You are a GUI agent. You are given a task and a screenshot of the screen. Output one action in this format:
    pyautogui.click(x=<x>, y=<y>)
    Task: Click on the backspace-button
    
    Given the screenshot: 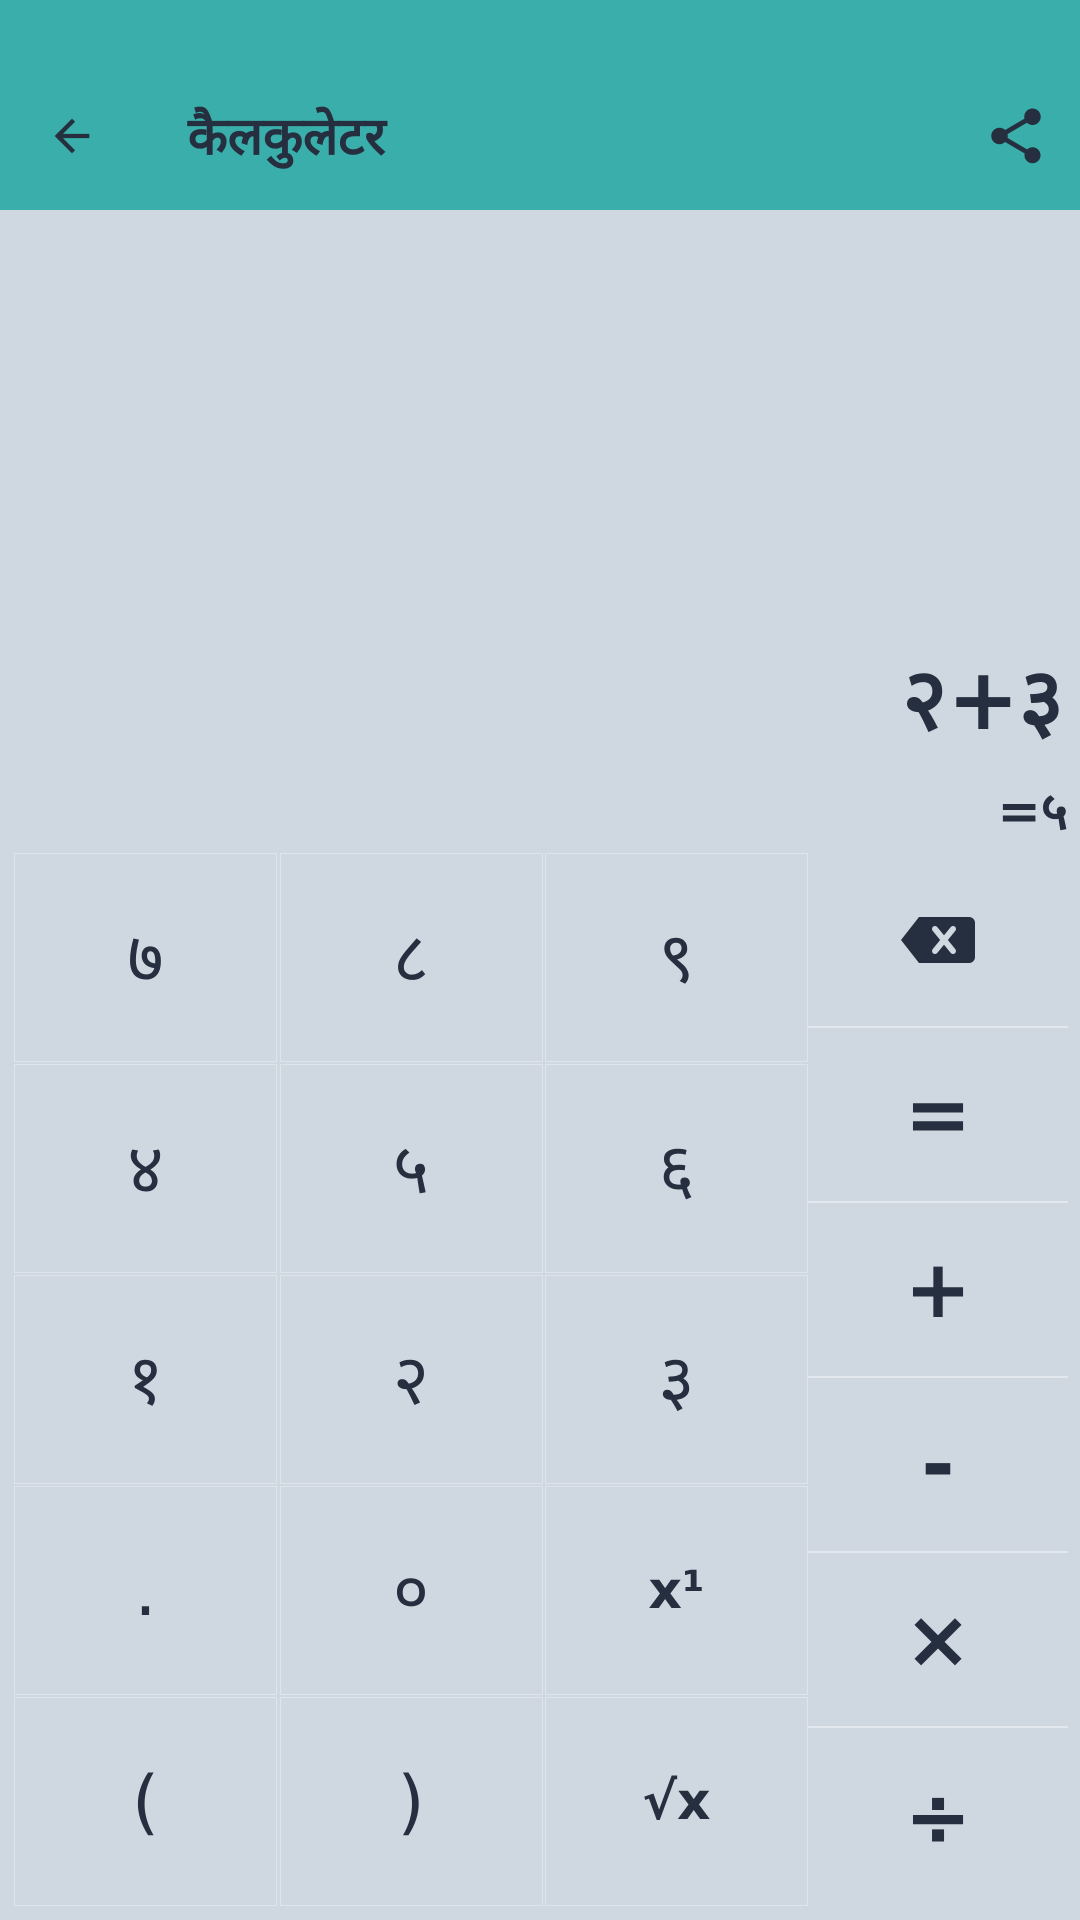 What is the action you would take?
    pyautogui.click(x=938, y=940)
    